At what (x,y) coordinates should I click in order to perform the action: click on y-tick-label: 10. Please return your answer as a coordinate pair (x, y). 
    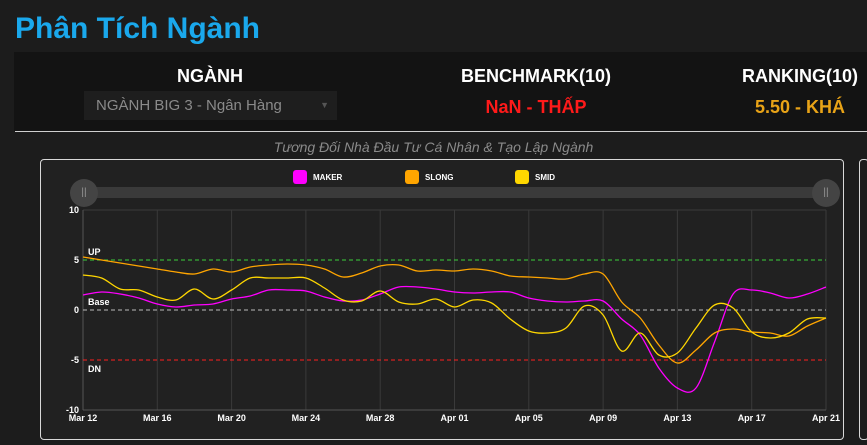
    Looking at the image, I should click on (74, 210).